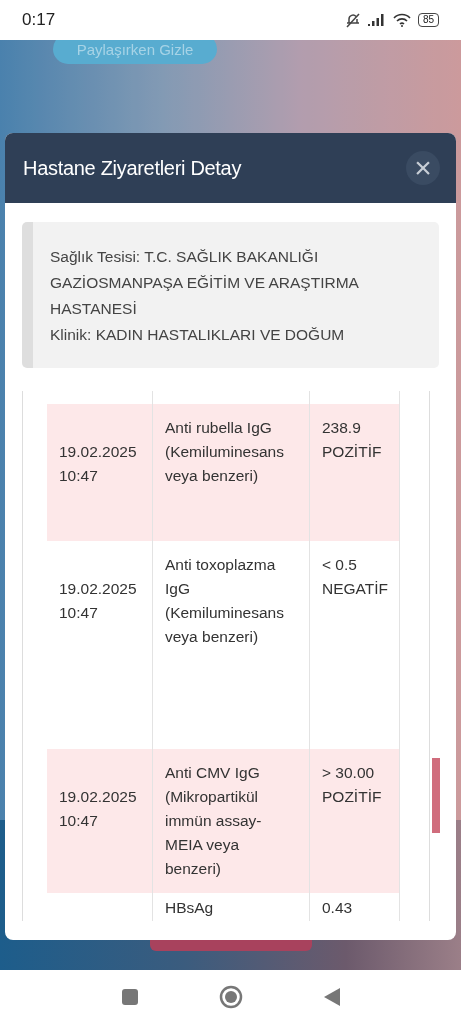 This screenshot has height=1024, width=461. Describe the element at coordinates (337, 907) in the screenshot. I see `result-cell: 0.43` at that location.